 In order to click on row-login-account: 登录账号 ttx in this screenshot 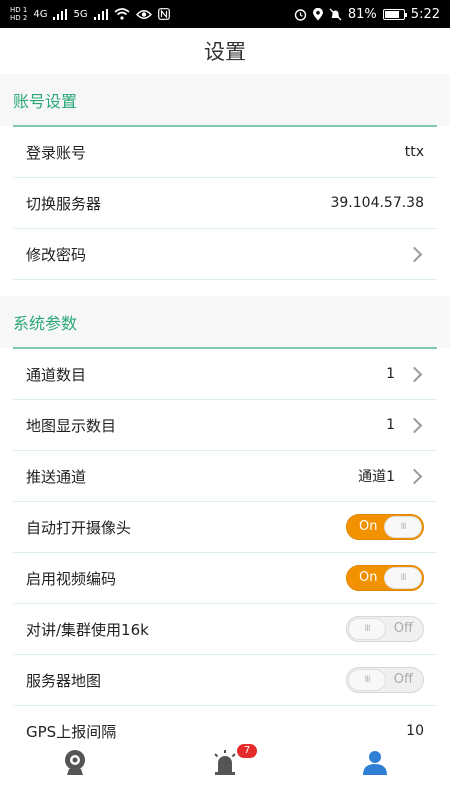, I will do `click(225, 152)`.